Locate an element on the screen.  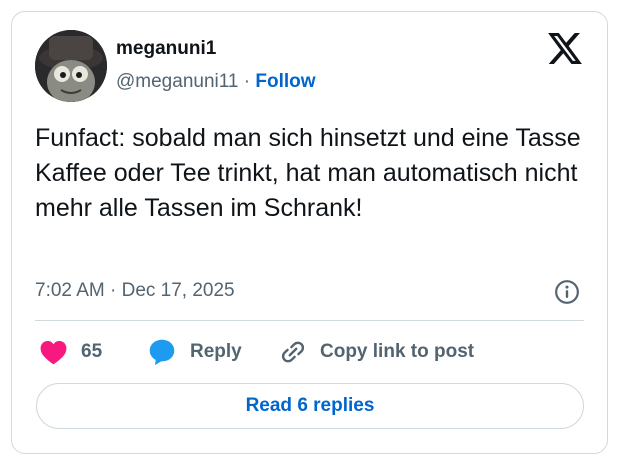
display-name: meganuni1 is located at coordinates (166, 49).